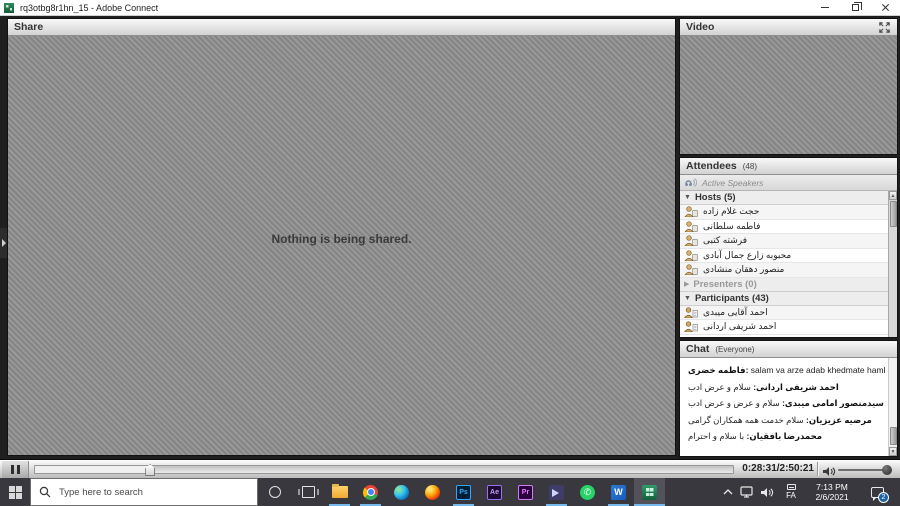 The image size is (900, 506). What do you see at coordinates (494, 492) in the screenshot?
I see `taskbar-after-effects: Ae` at bounding box center [494, 492].